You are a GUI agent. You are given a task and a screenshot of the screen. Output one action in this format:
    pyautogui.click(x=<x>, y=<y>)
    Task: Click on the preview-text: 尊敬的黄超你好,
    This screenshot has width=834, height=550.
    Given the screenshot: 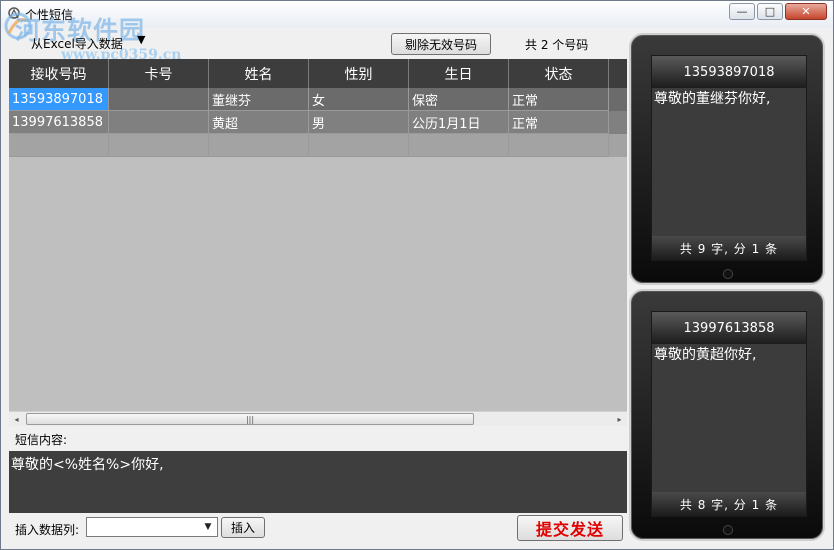 What is the action you would take?
    pyautogui.click(x=705, y=355)
    